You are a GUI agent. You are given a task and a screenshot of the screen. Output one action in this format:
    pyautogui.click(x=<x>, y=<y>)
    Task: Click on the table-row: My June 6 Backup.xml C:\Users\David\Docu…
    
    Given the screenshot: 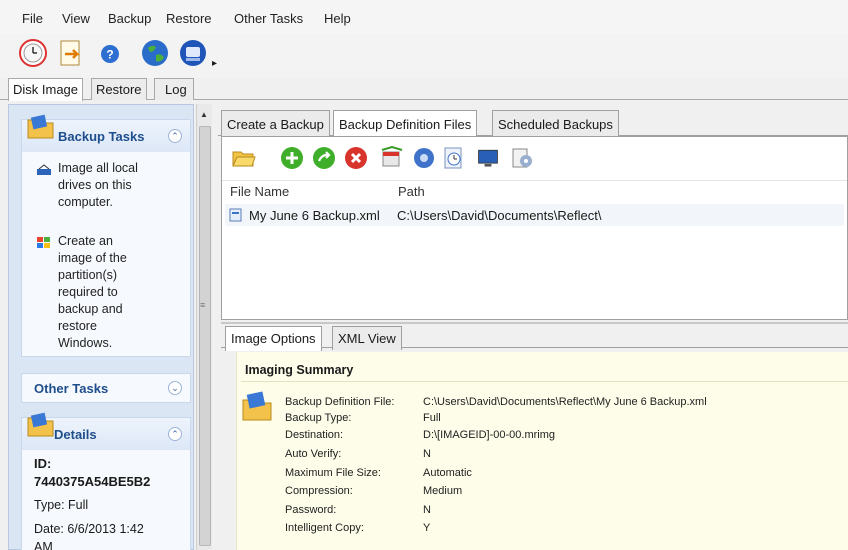 What is the action you would take?
    pyautogui.click(x=534, y=215)
    